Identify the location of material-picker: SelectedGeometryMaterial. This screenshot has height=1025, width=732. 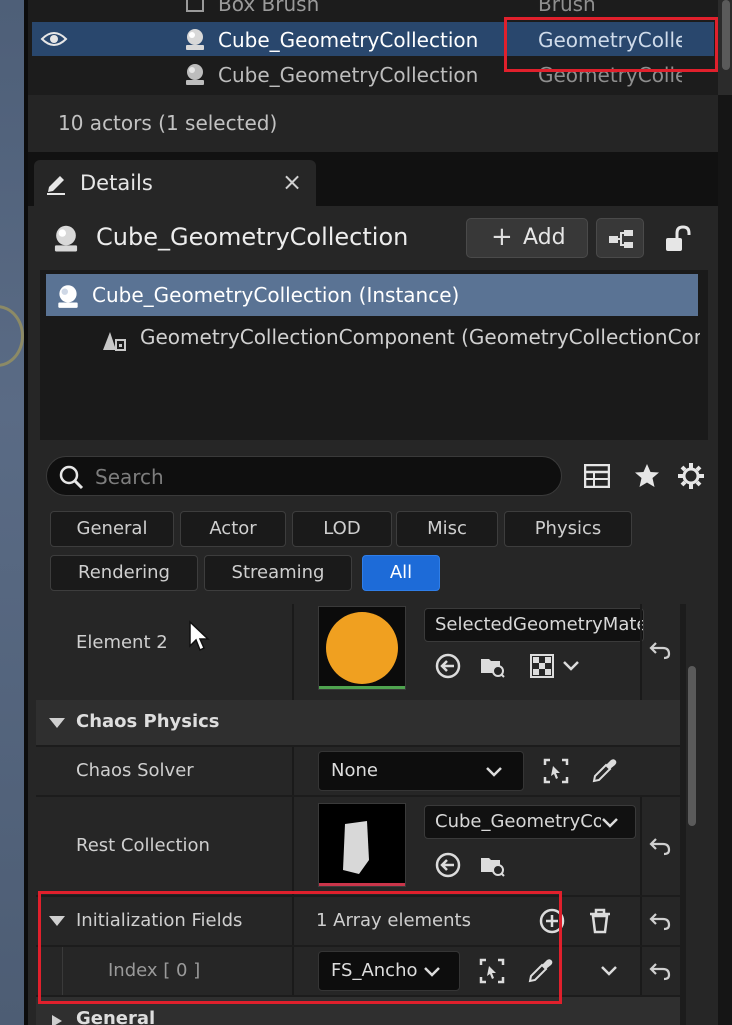
(534, 625).